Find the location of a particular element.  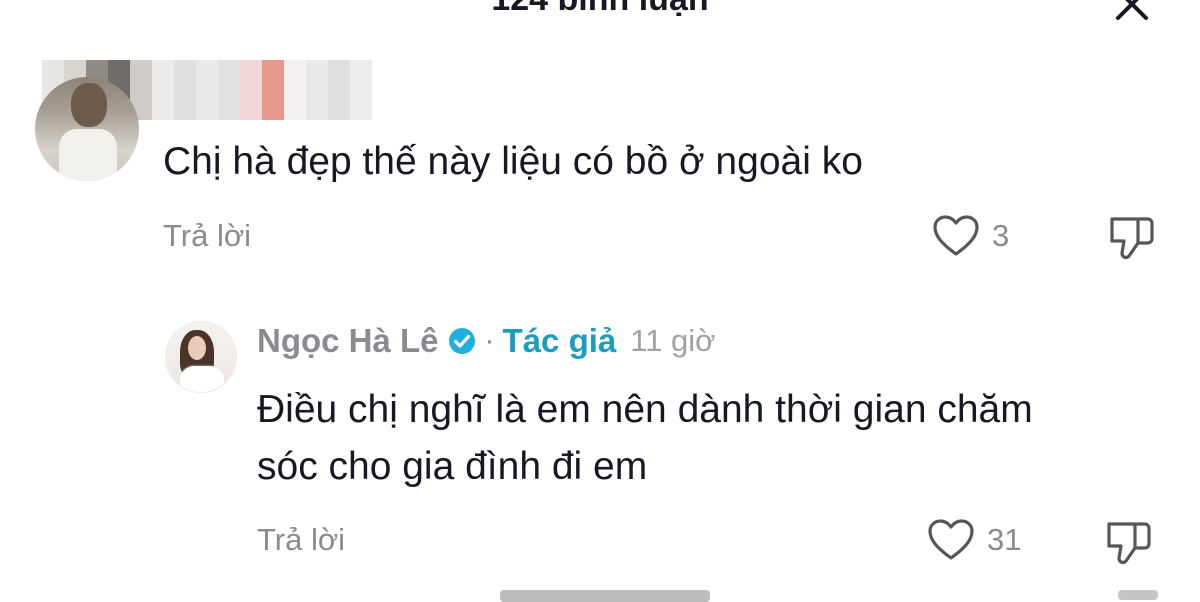

commenter-avatar is located at coordinates (87, 129).